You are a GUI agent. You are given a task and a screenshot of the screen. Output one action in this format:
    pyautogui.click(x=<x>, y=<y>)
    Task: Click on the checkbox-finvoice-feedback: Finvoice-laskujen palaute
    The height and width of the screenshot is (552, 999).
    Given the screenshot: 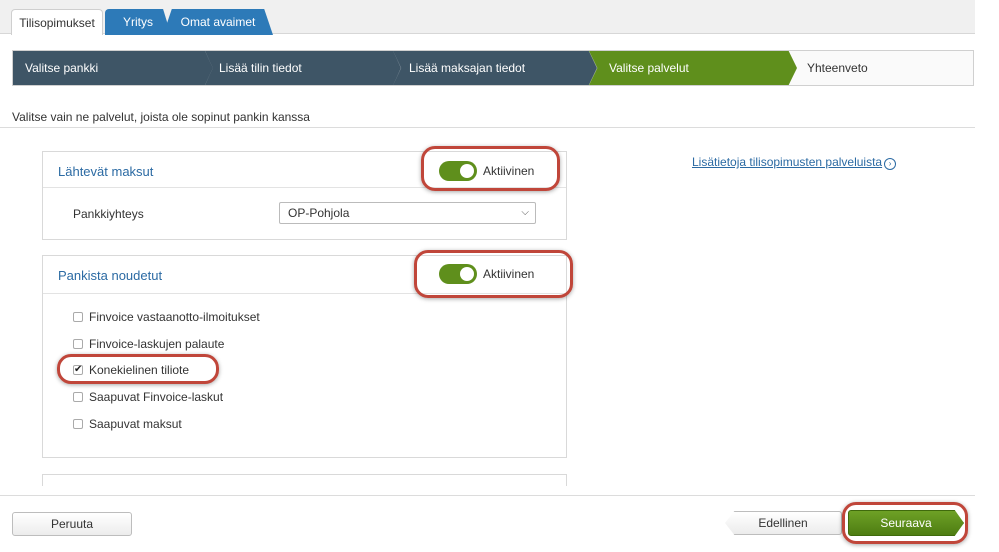 What is the action you would take?
    pyautogui.click(x=148, y=344)
    